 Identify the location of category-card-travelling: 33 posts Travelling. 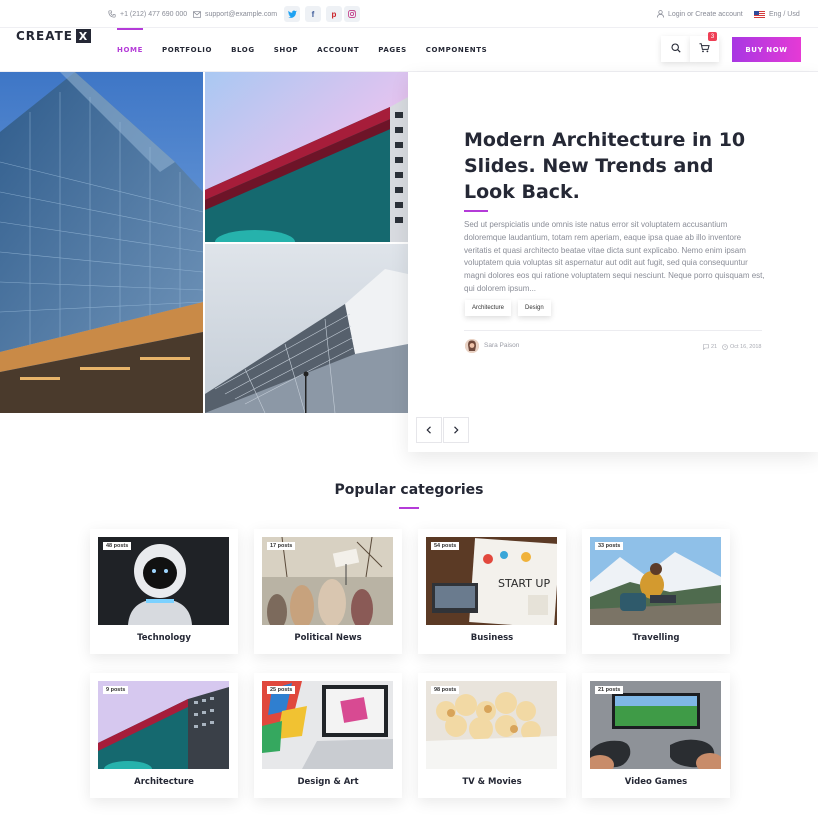
(656, 591).